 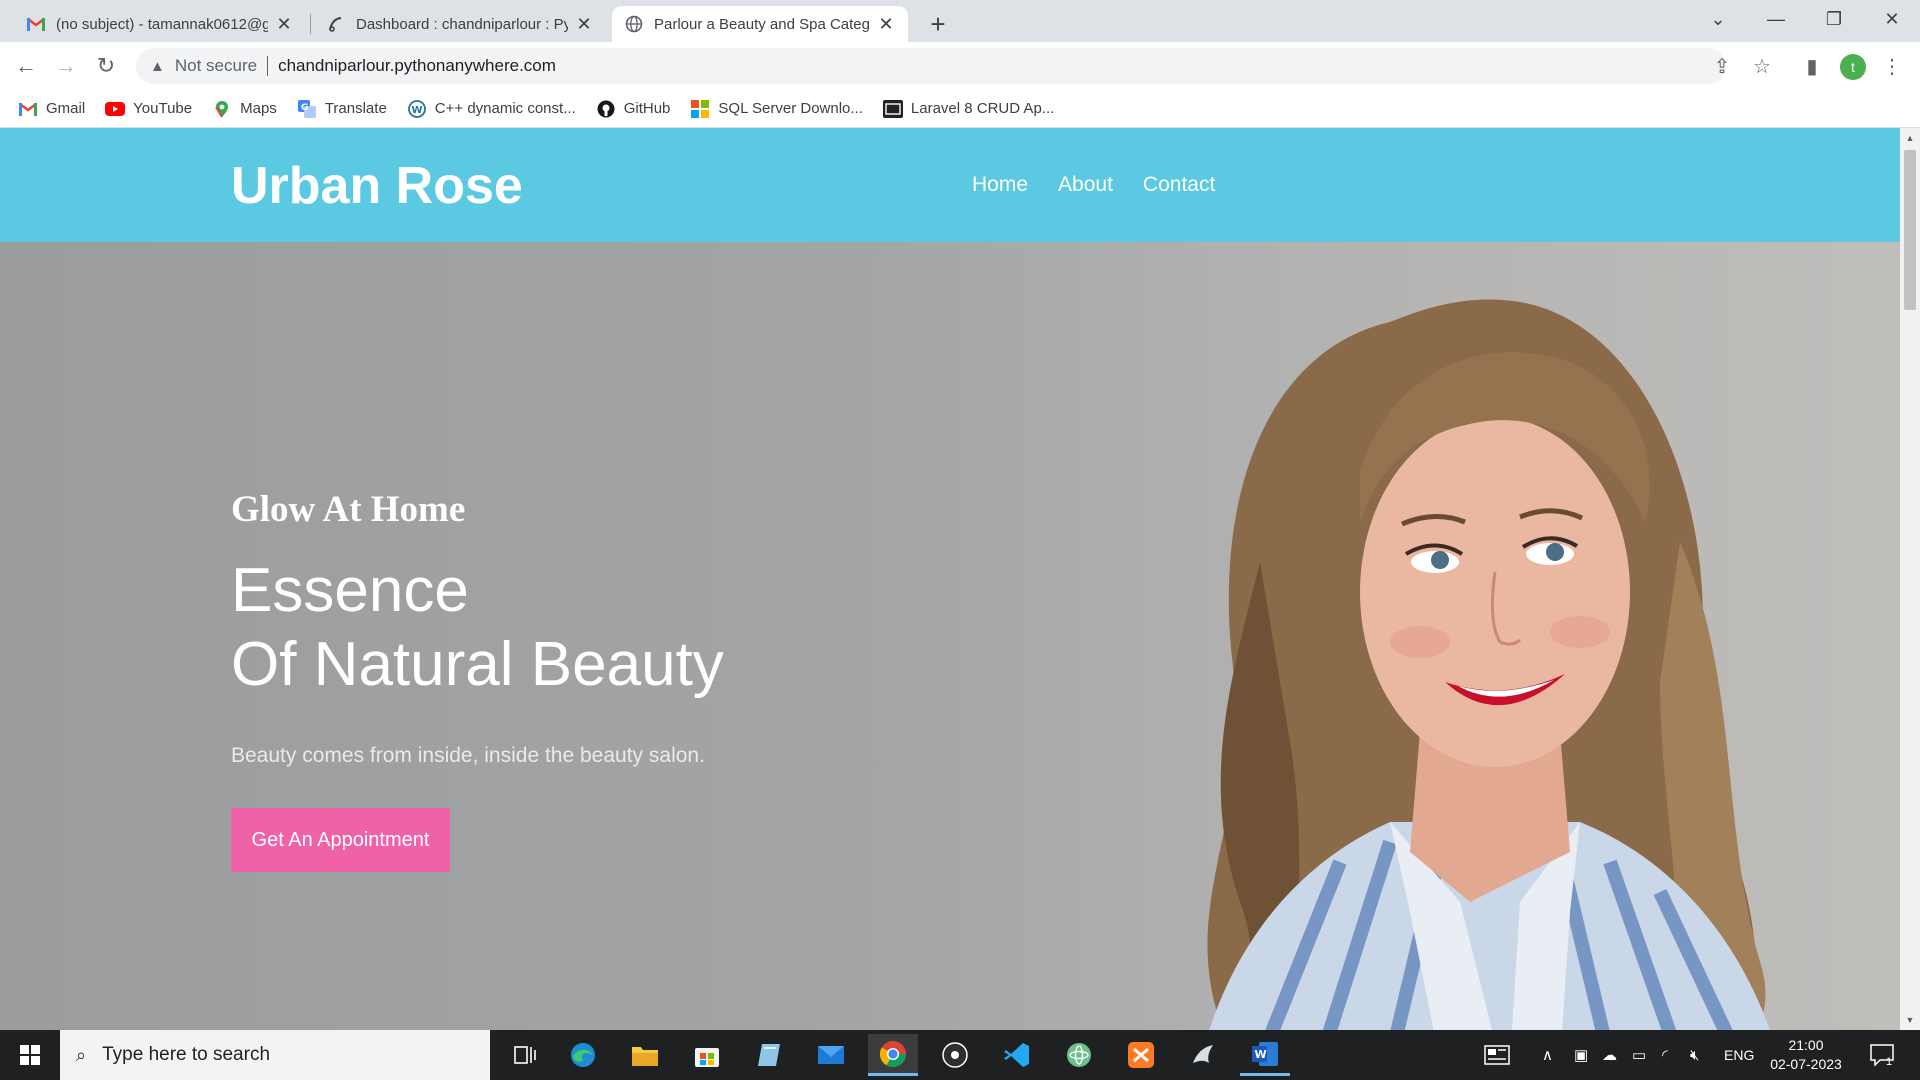 I want to click on bookmark-github: GitHub, so click(x=633, y=109).